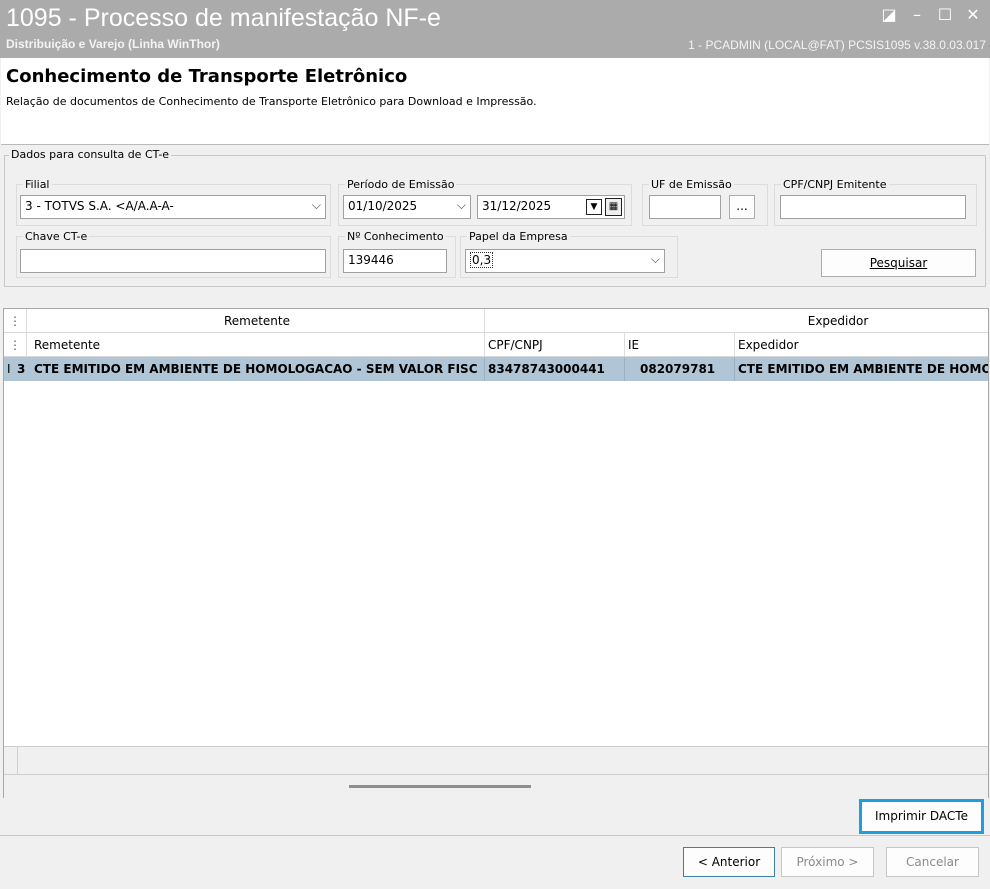 This screenshot has width=990, height=889. What do you see at coordinates (917, 15) in the screenshot?
I see `minimize-icon: –` at bounding box center [917, 15].